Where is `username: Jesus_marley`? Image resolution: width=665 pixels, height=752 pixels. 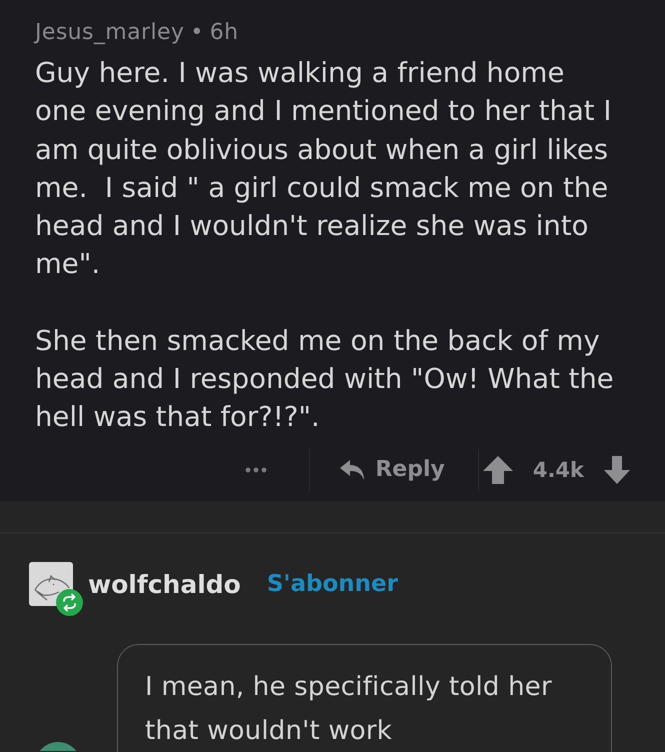
username: Jesus_marley is located at coordinates (109, 33).